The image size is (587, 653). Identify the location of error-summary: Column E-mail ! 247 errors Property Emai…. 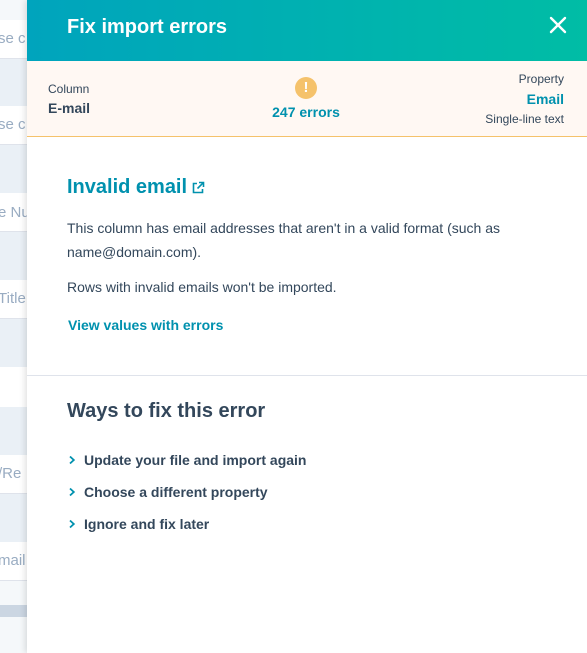
(307, 99).